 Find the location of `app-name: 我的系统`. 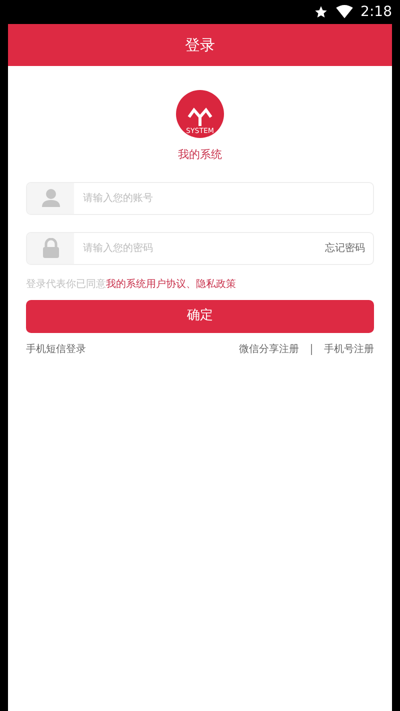

app-name: 我的系统 is located at coordinates (200, 155).